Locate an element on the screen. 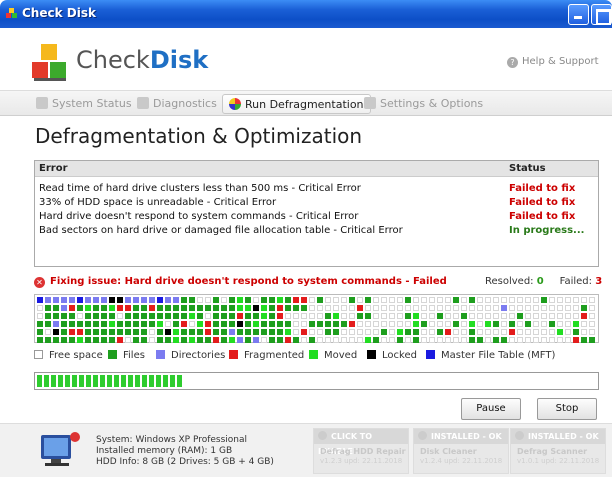  pause-button: Pause is located at coordinates (491, 409).